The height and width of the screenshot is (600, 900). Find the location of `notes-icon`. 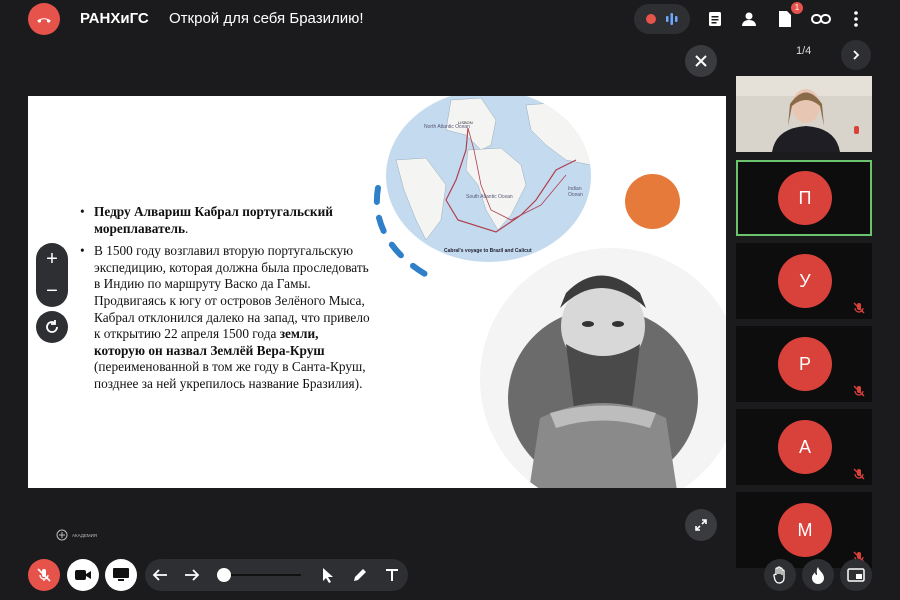

notes-icon is located at coordinates (715, 19).